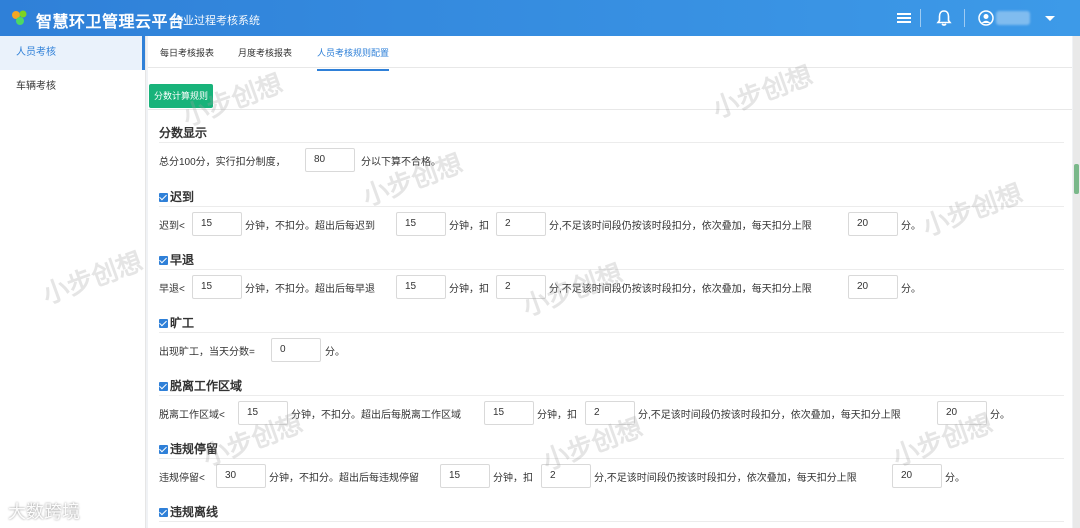  What do you see at coordinates (680, 226) in the screenshot?
I see `late-text-4: 分,不足该时间段仍按该时段扣分，依次叠加，每天扣分上限` at bounding box center [680, 226].